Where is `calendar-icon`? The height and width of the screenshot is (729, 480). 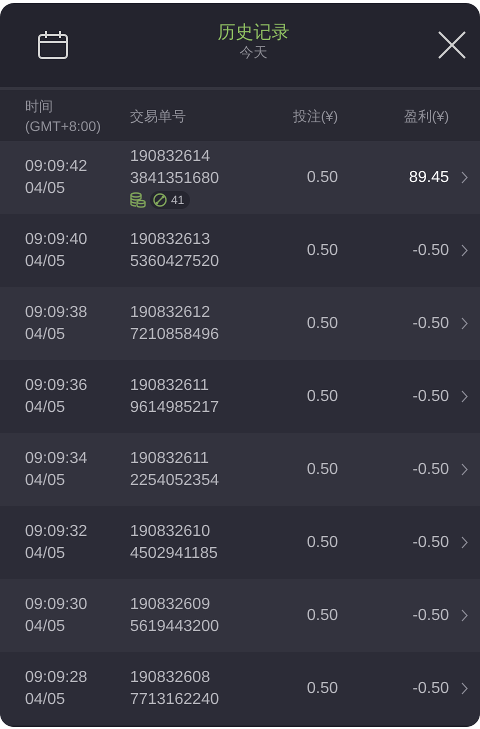
calendar-icon is located at coordinates (53, 45).